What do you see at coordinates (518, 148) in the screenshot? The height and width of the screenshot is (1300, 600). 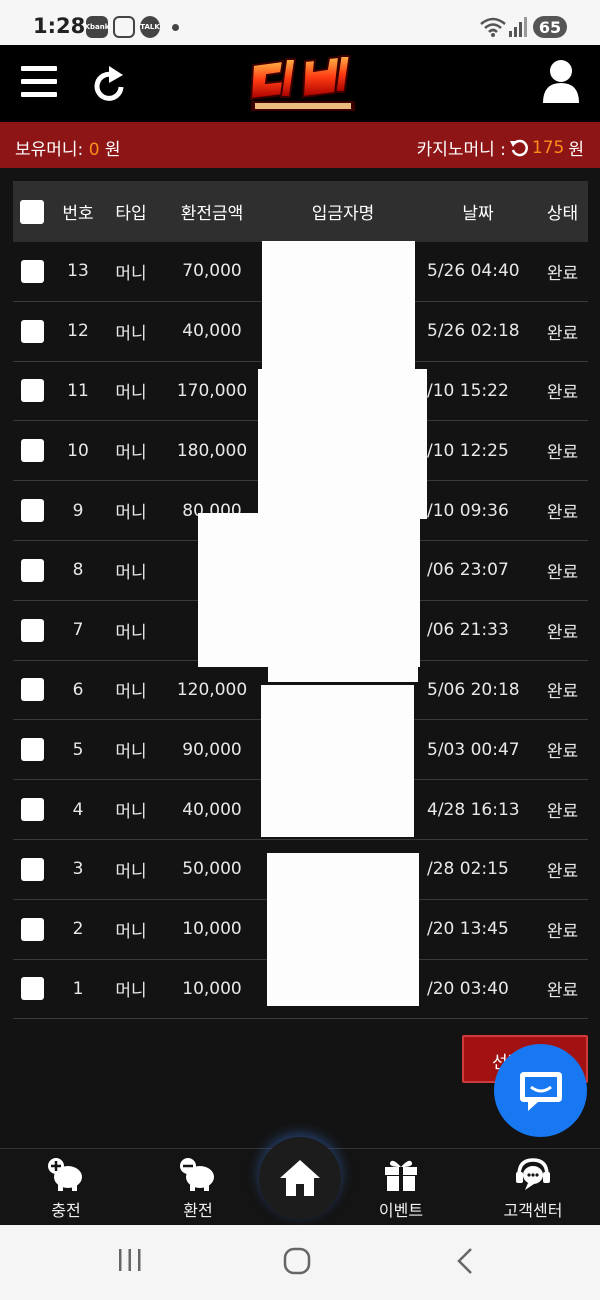 I see `casino-refresh-icon` at bounding box center [518, 148].